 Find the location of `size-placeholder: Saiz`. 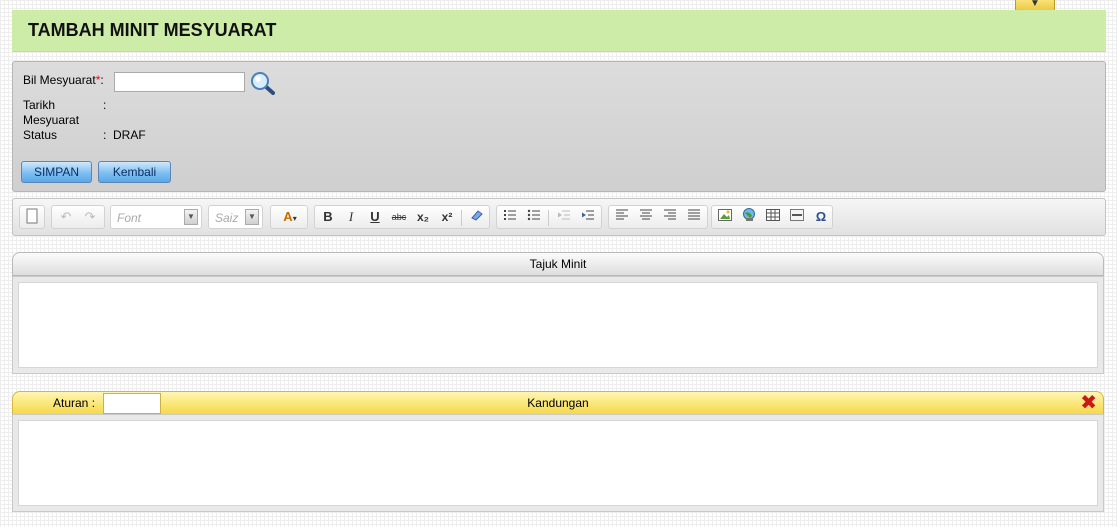

size-placeholder: Saiz is located at coordinates (227, 218).